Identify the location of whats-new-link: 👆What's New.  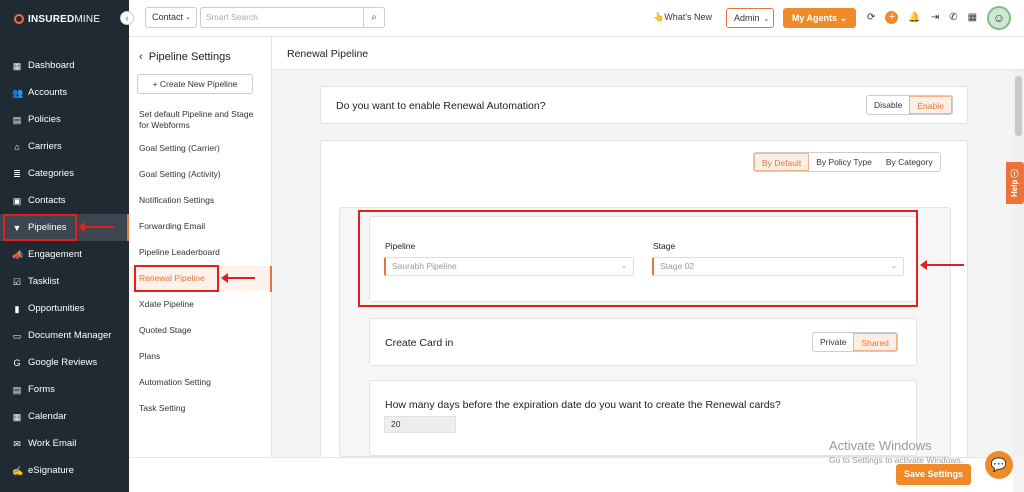
(682, 17).